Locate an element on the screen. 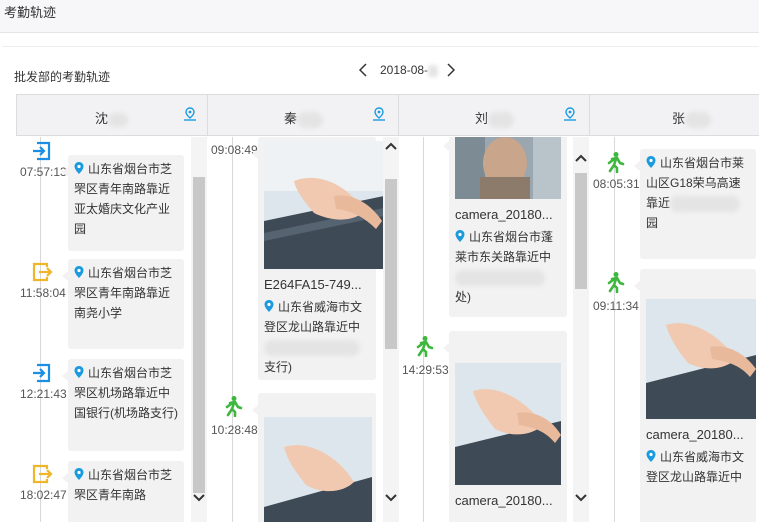 The height and width of the screenshot is (522, 759). employee-name: 张 is located at coordinates (692, 118).